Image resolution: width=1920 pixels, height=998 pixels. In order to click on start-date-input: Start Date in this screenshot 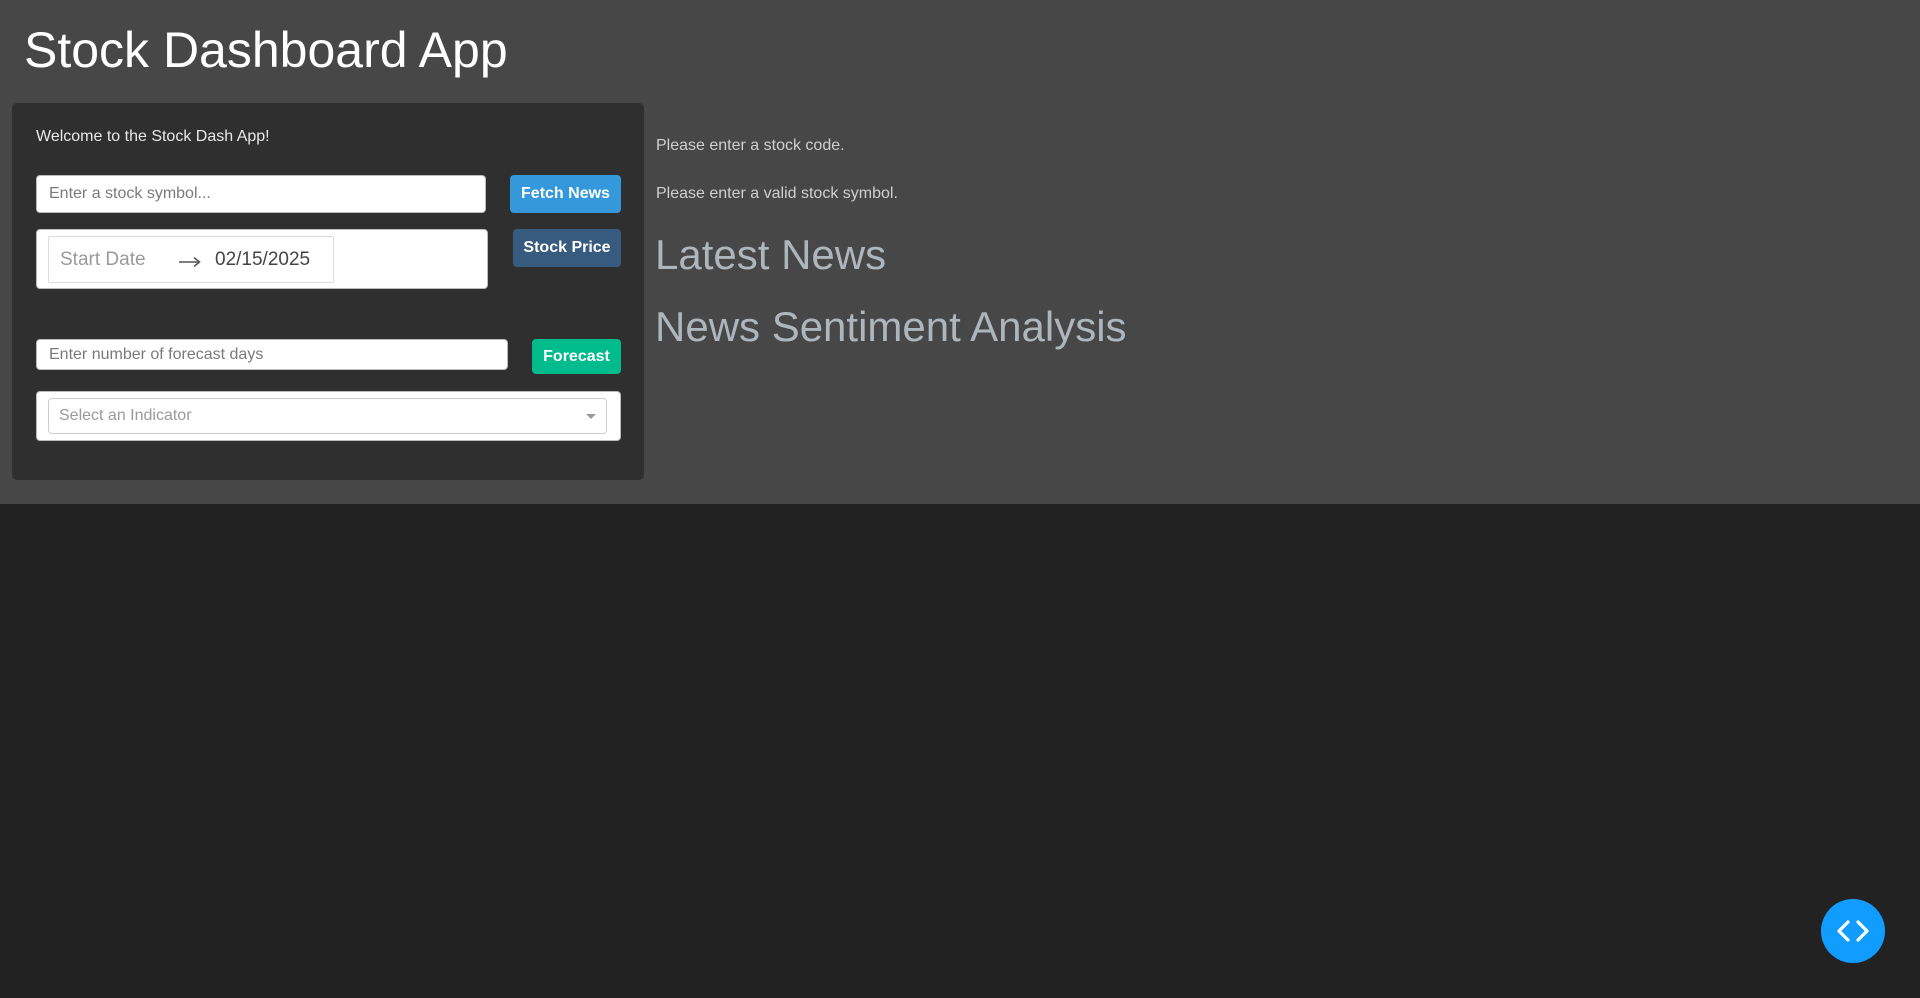, I will do `click(103, 260)`.